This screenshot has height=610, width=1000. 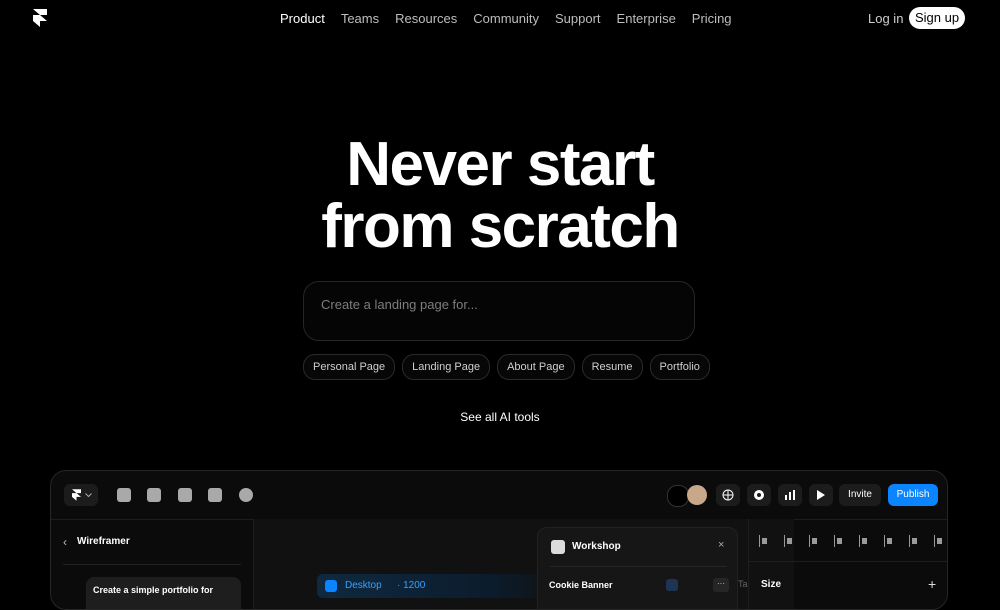 I want to click on prompt-message-text: Create a simple portfolio for, so click(x=153, y=590).